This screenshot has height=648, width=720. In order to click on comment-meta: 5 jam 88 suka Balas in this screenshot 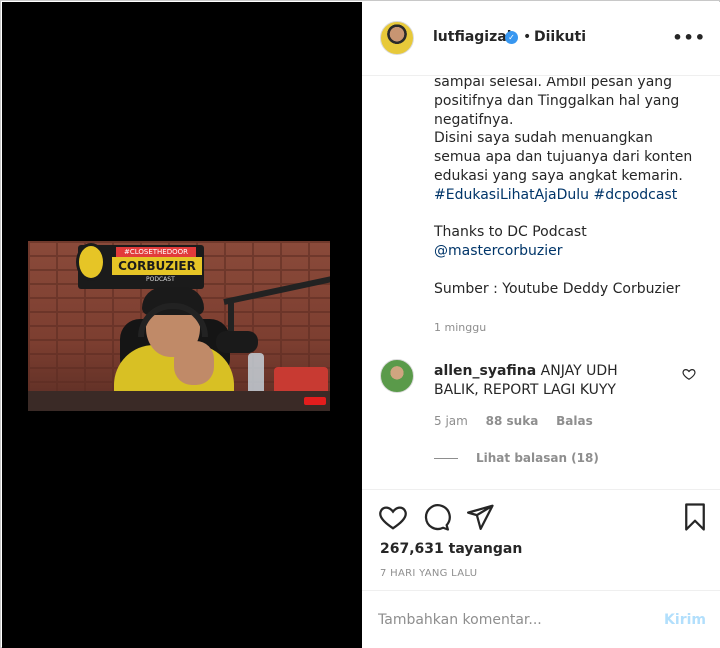, I will do `click(520, 421)`.